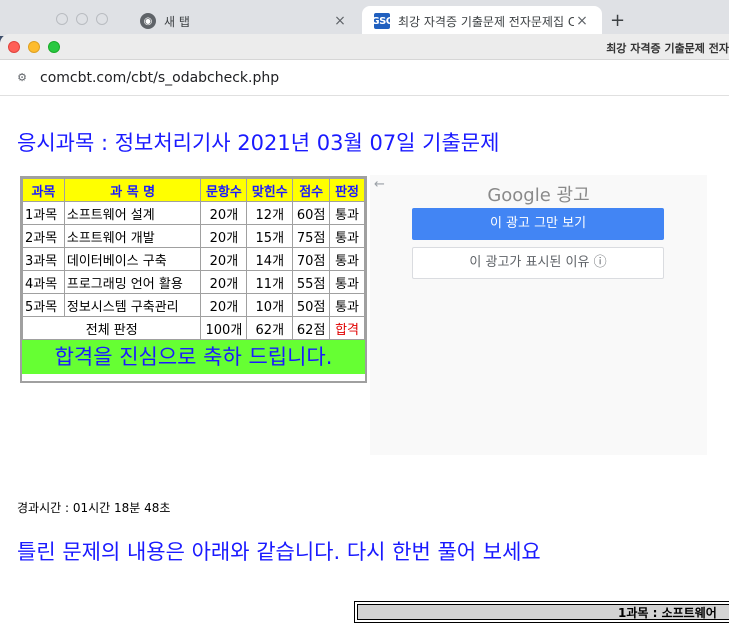 Image resolution: width=729 pixels, height=641 pixels. I want to click on table-row: 1과목 소프트웨어 설계 20개 12개 60점 통과, so click(193, 213).